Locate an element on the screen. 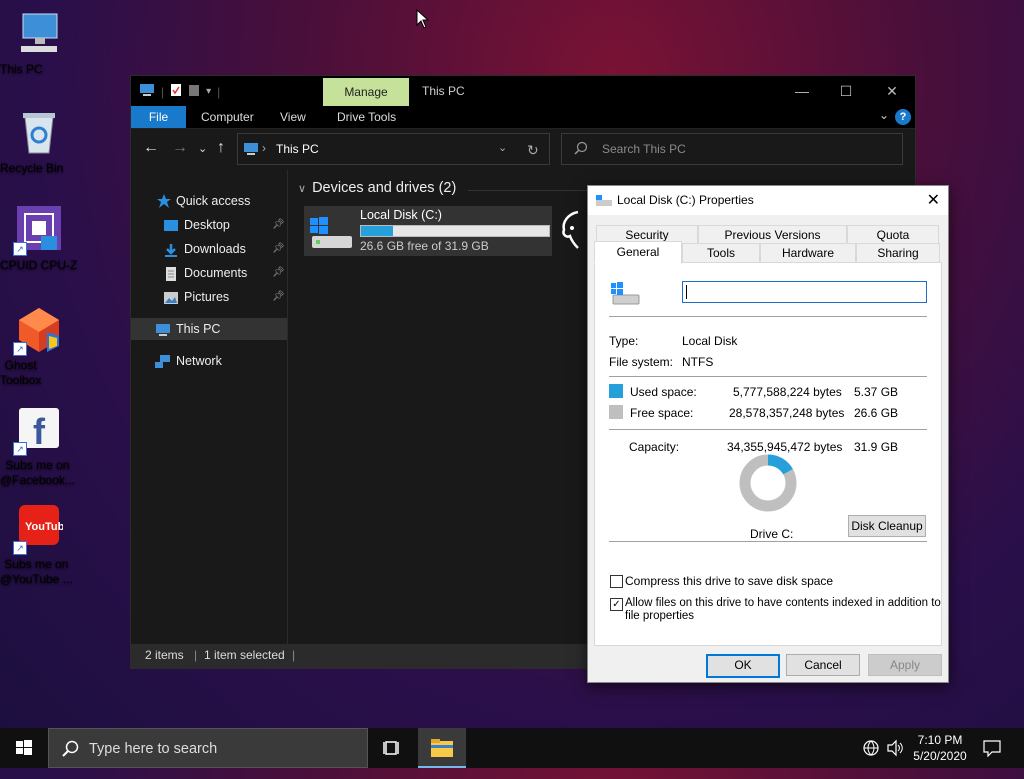 The image size is (1024, 779). breadcrumb-chevron-icon: › is located at coordinates (264, 148).